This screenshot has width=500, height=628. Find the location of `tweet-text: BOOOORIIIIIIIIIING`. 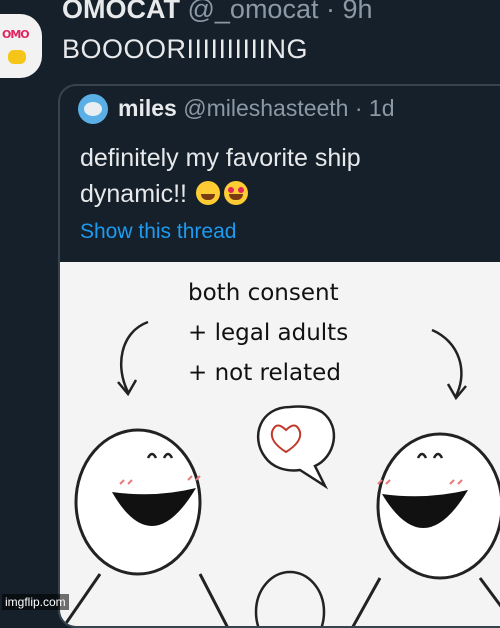

tweet-text: BOOOORIIIIIIIIIING is located at coordinates (185, 49).